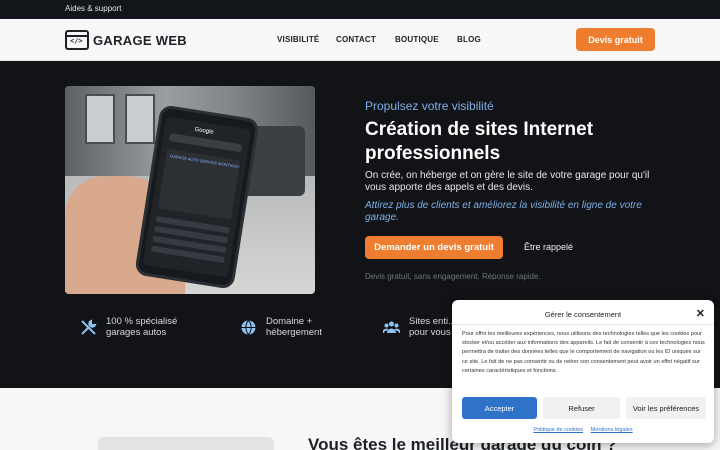  I want to click on nav-menu-boutique: BOUTIQUE, so click(417, 39).